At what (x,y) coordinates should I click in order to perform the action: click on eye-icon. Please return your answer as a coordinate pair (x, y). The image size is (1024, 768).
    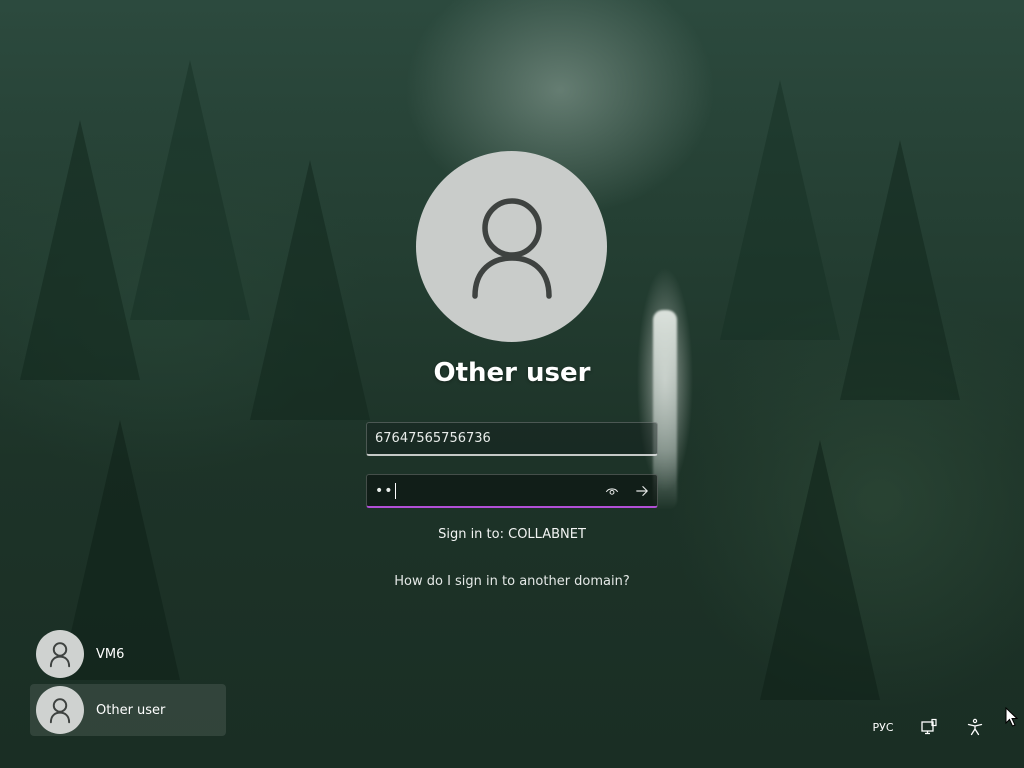
    Looking at the image, I should click on (612, 491).